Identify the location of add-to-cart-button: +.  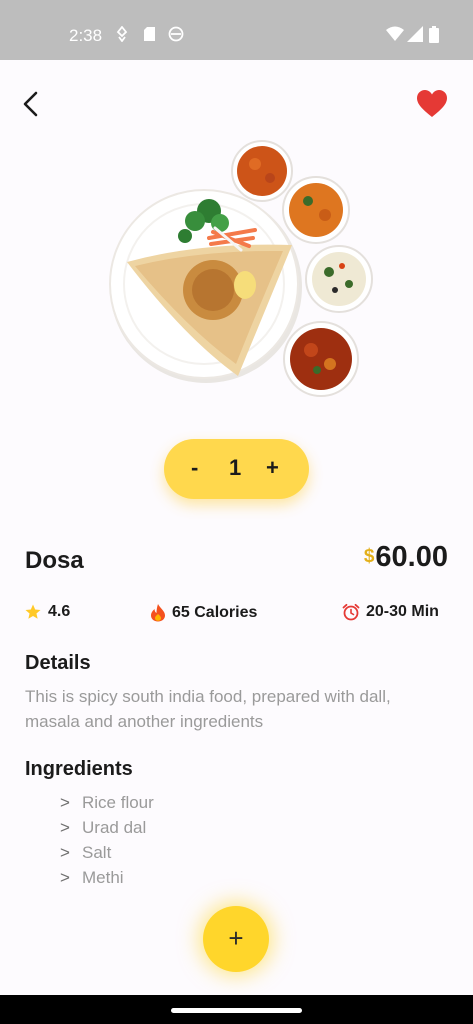
(236, 939).